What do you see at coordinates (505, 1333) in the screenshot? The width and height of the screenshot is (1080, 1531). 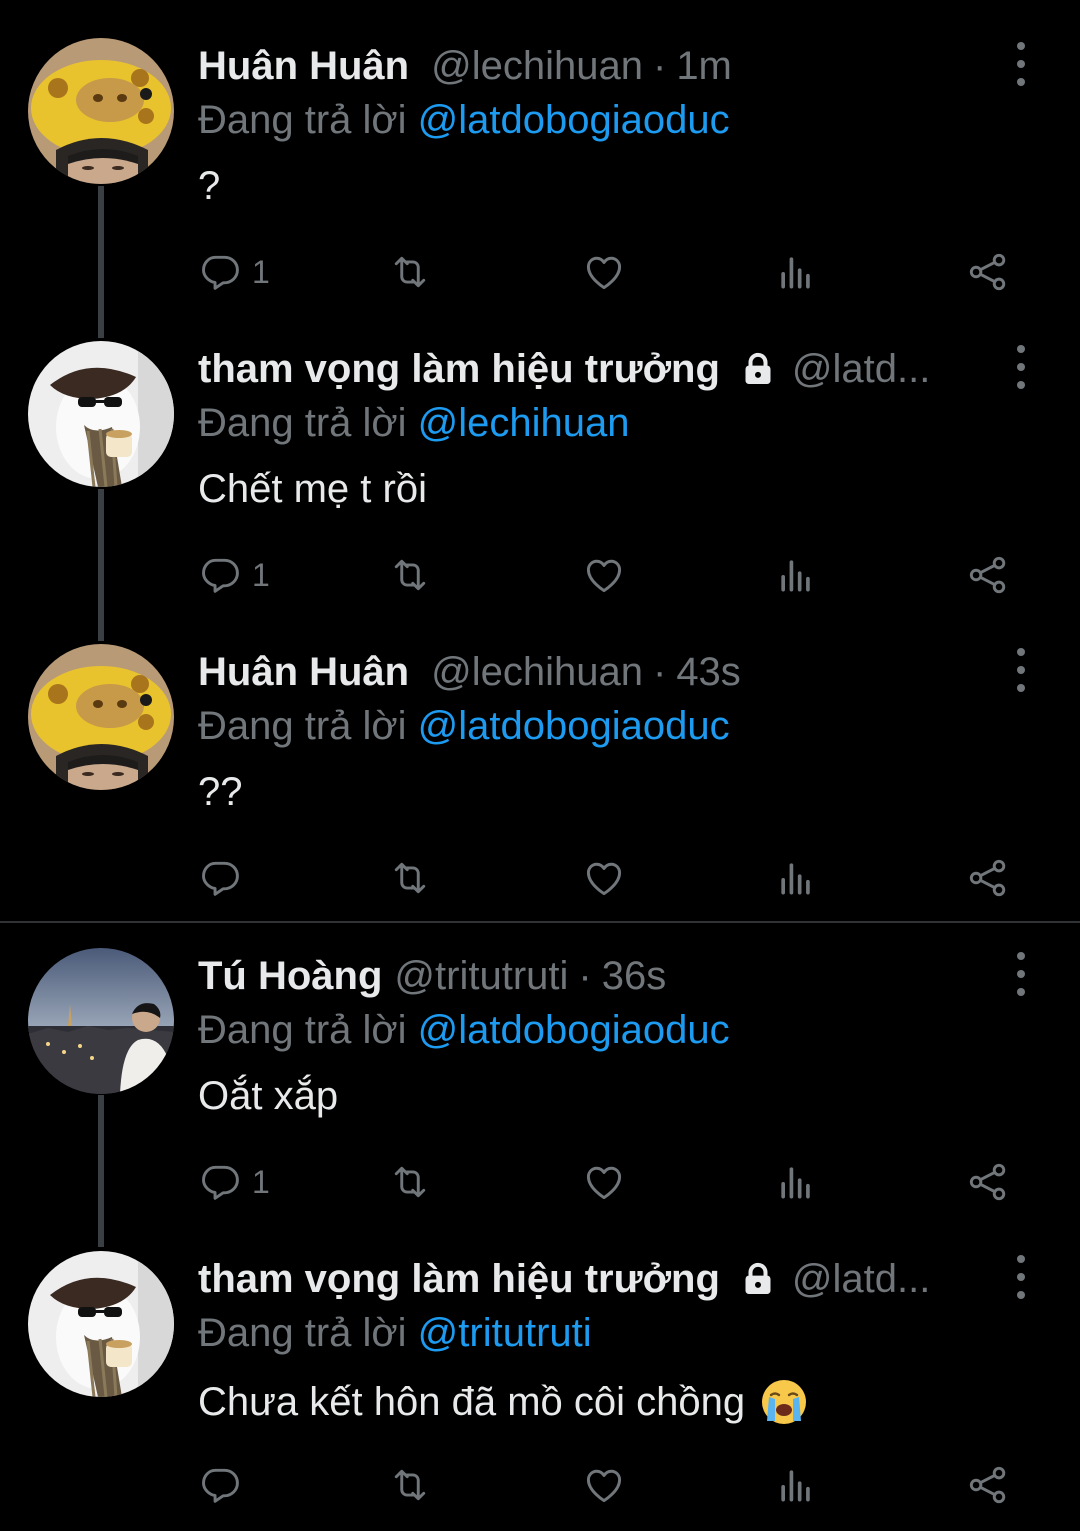 I see `mention-link: @tritutruti` at bounding box center [505, 1333].